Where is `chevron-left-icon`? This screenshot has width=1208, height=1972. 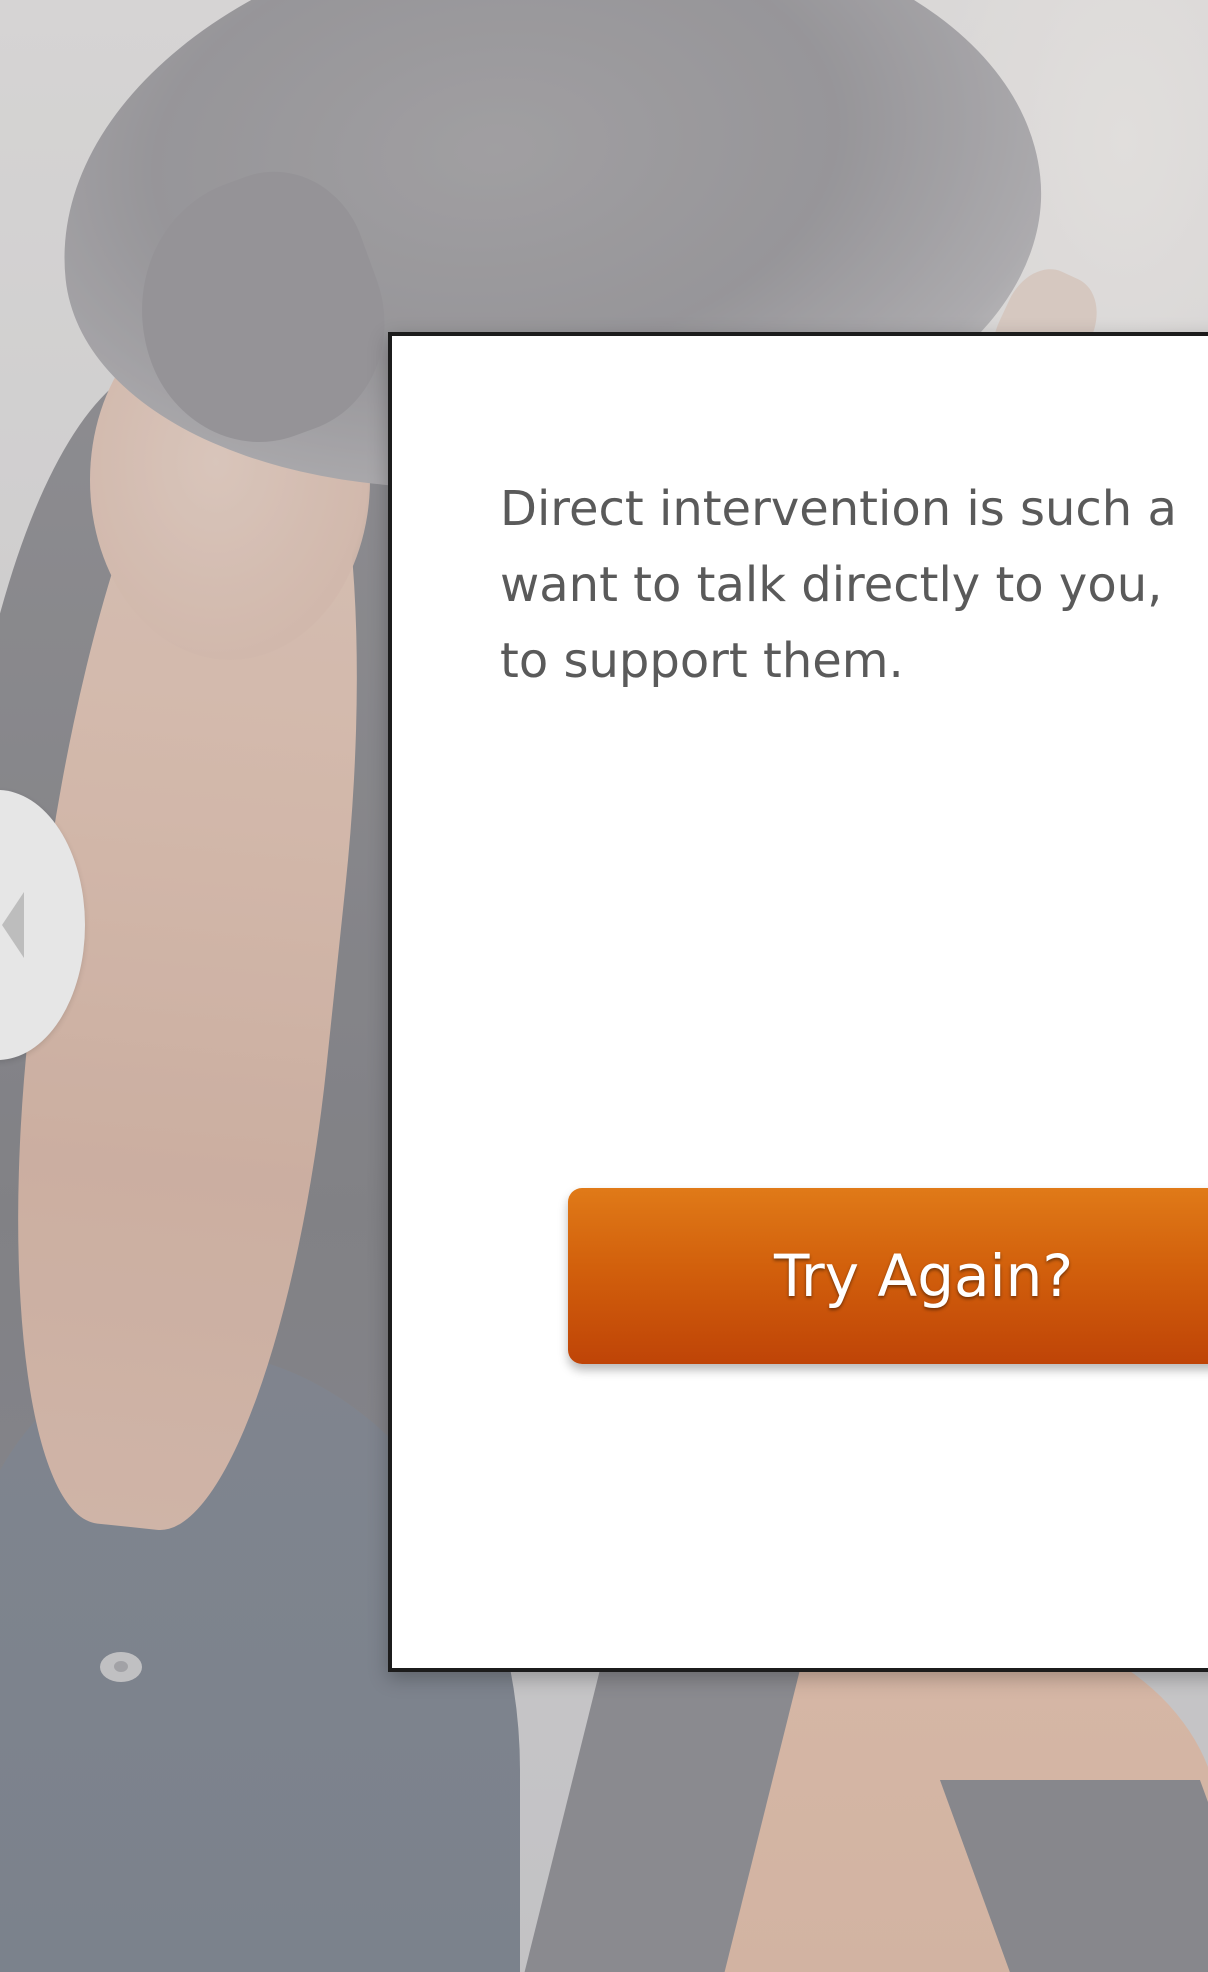
chevron-left-icon is located at coordinates (13, 925).